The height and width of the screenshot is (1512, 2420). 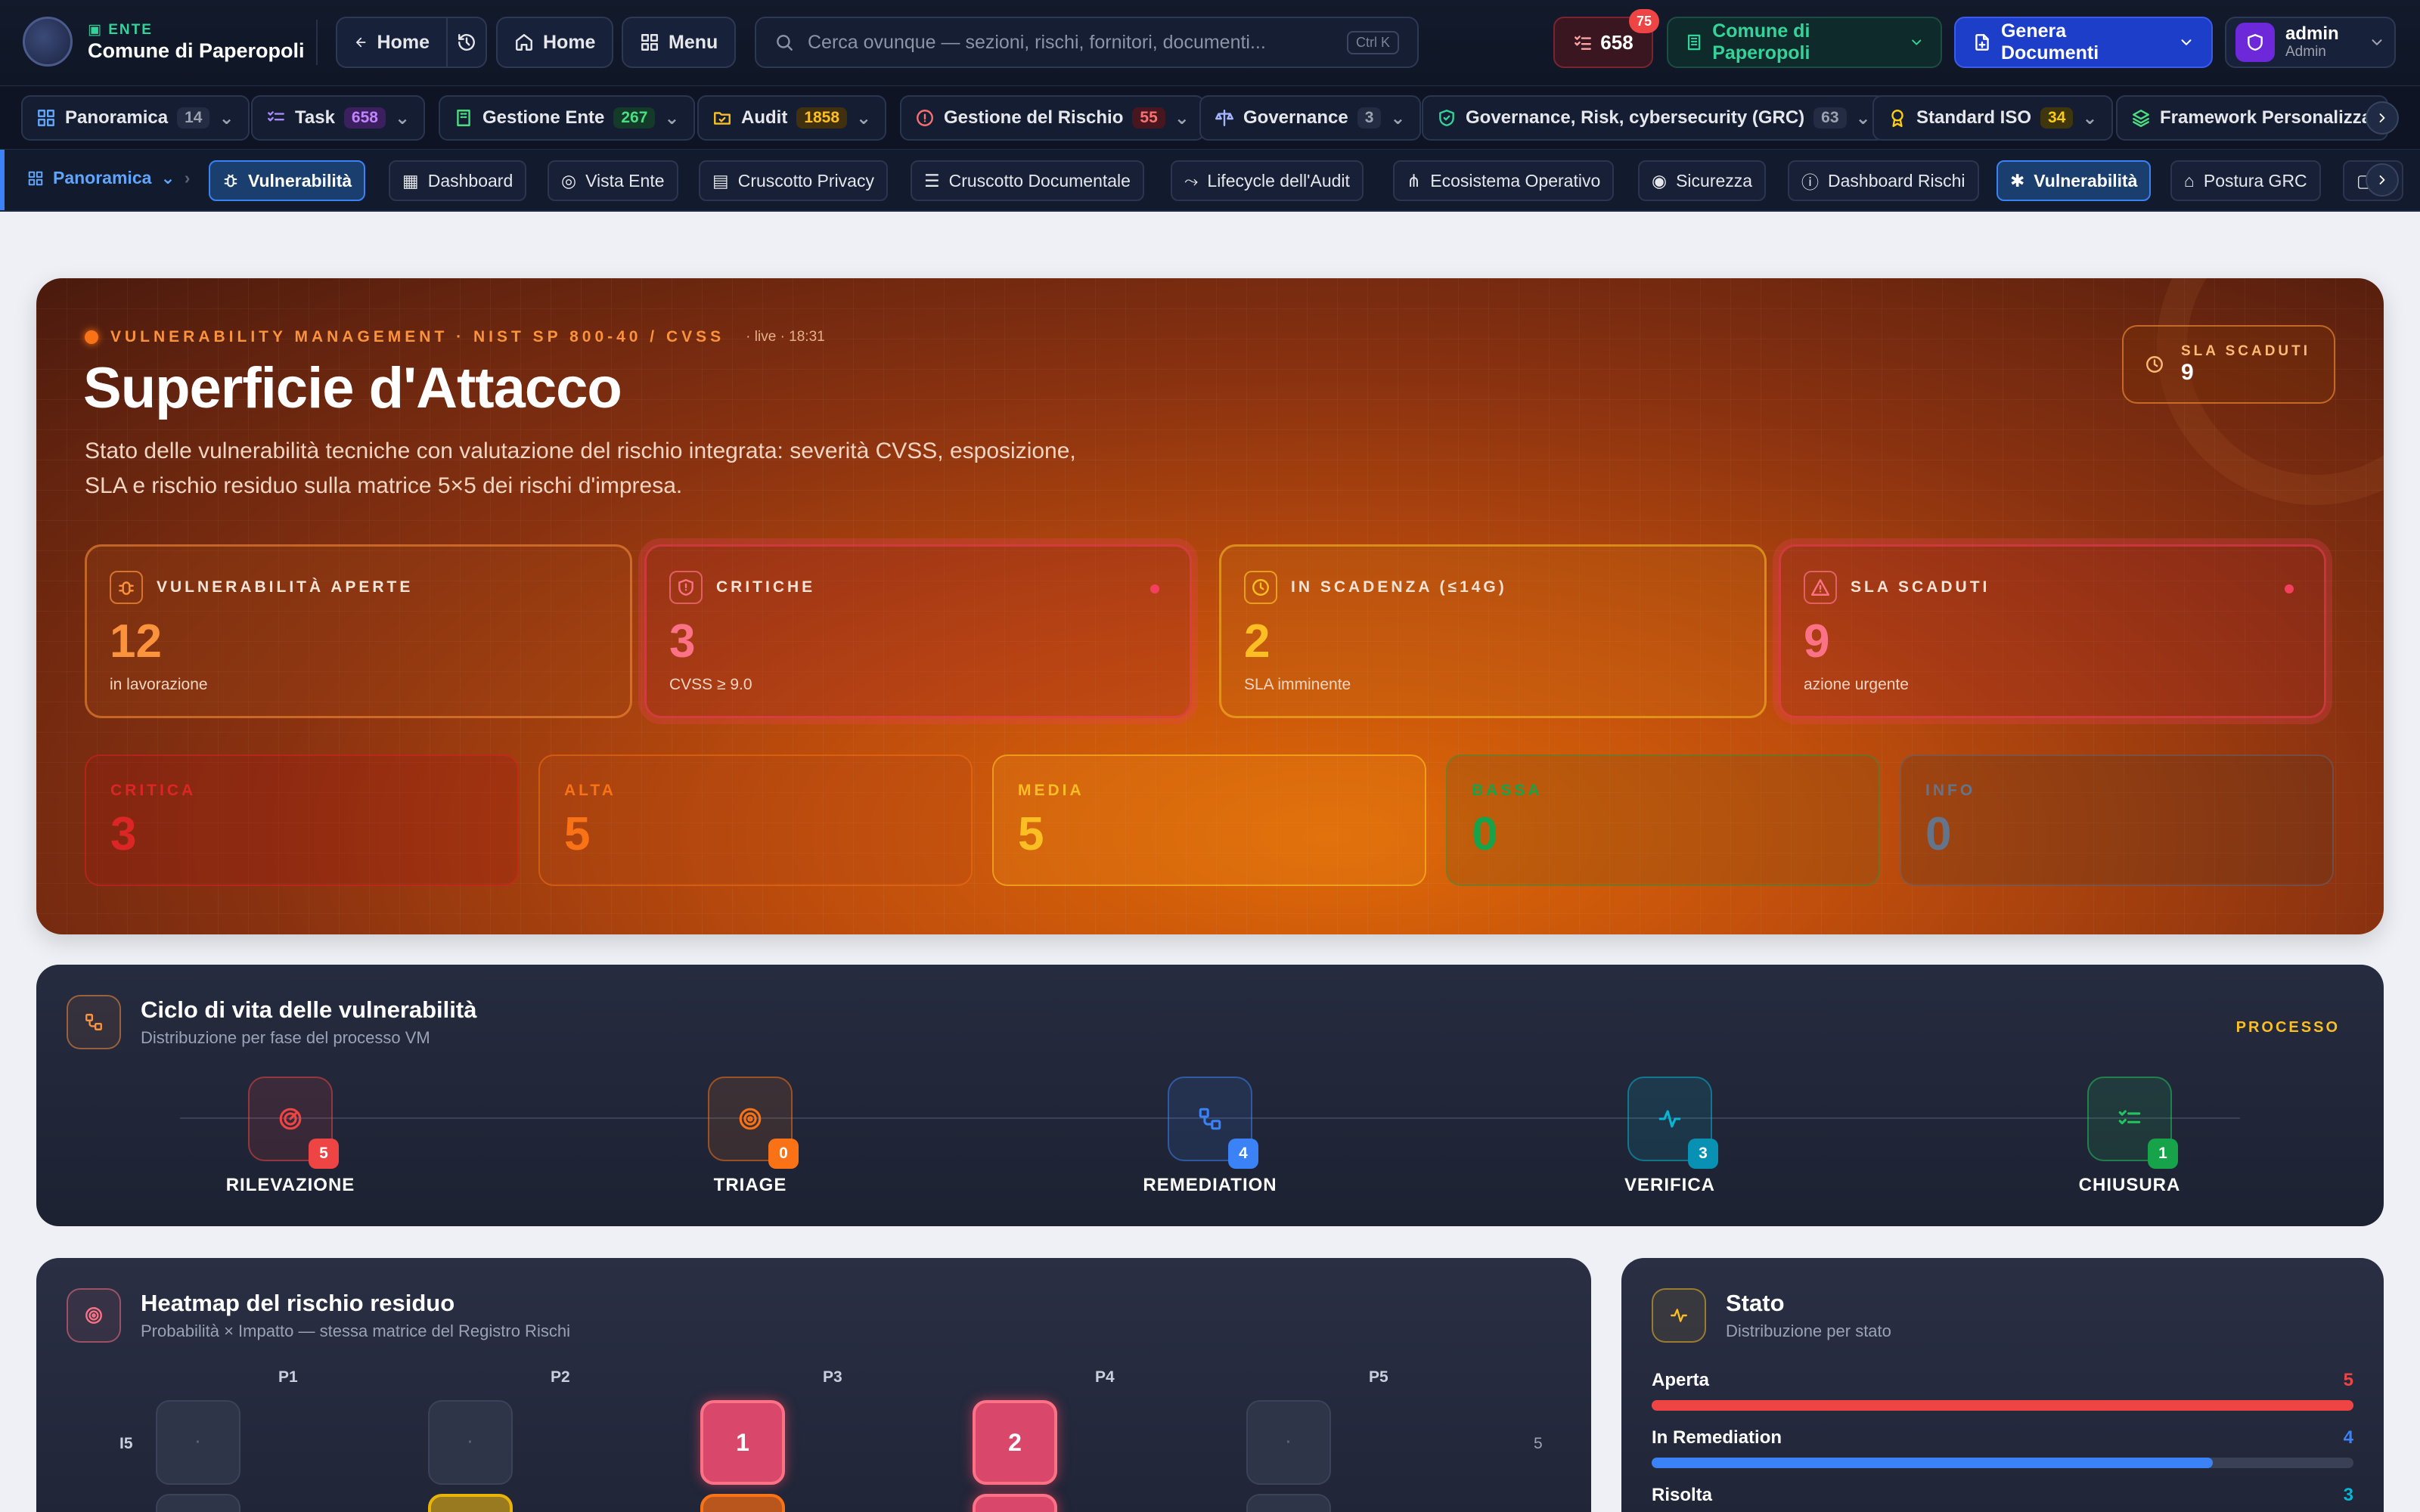 I want to click on heatmap-cell: 2, so click(x=1015, y=1442).